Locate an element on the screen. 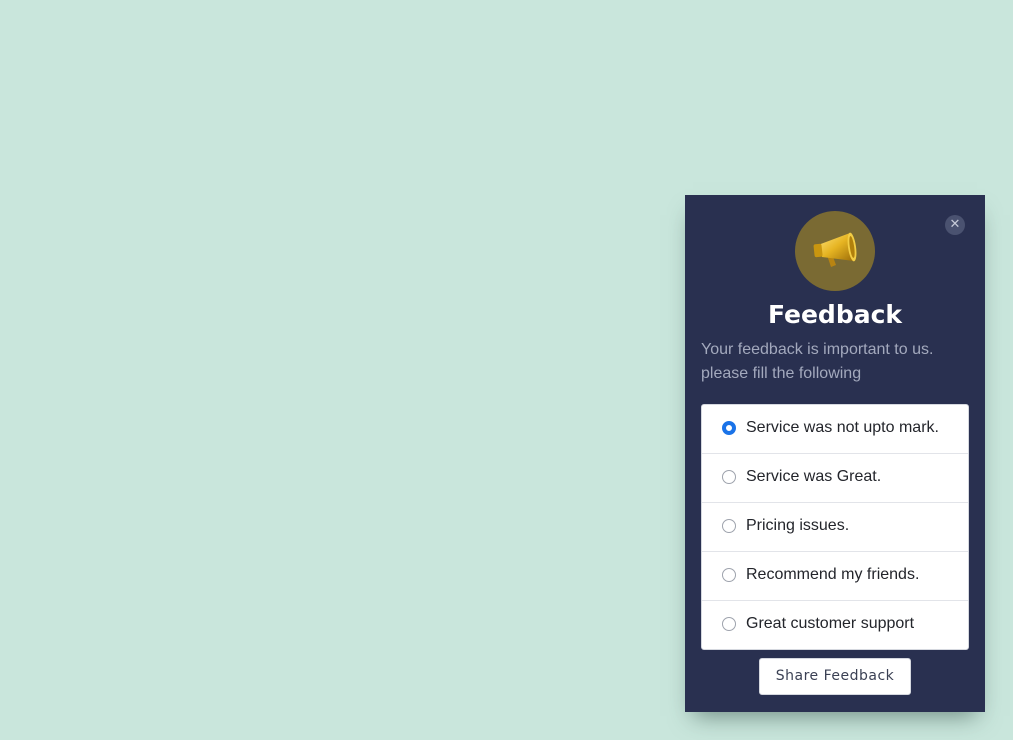 The image size is (1013, 740). close-button: ✕ is located at coordinates (955, 225).